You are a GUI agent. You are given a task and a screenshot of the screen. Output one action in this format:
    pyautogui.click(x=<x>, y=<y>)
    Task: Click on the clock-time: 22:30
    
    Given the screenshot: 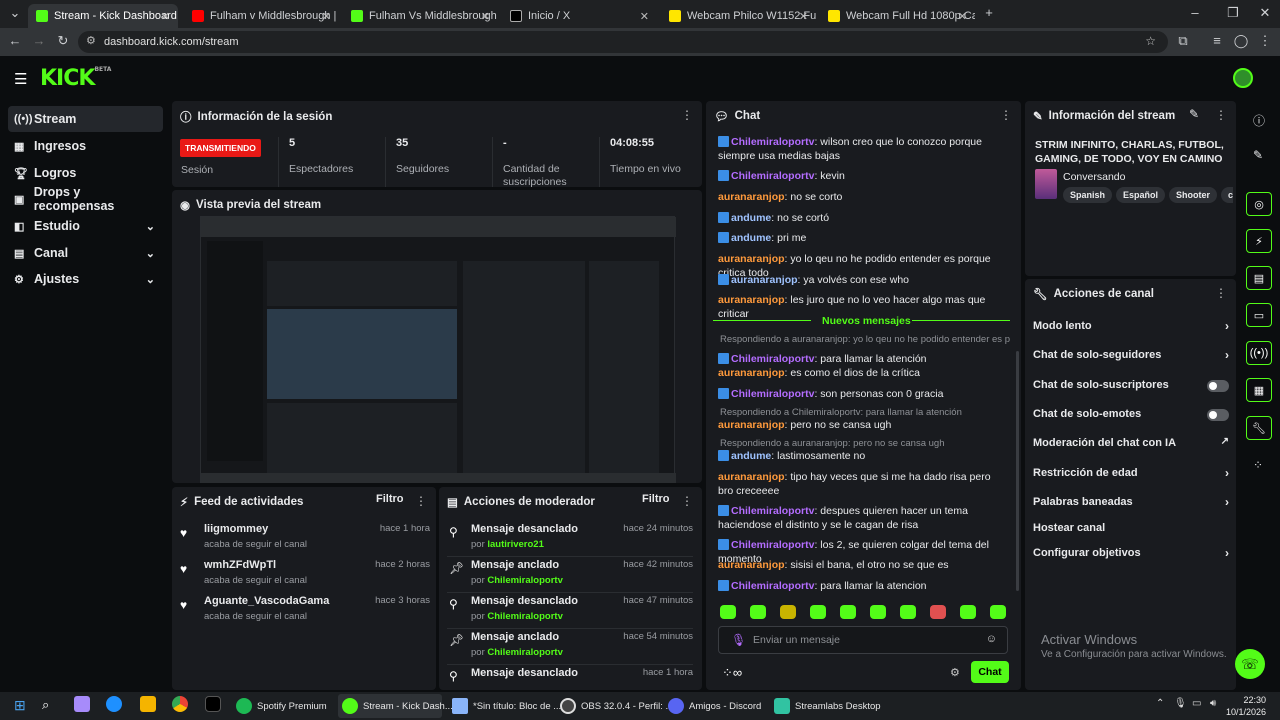 What is the action you would take?
    pyautogui.click(x=1252, y=700)
    